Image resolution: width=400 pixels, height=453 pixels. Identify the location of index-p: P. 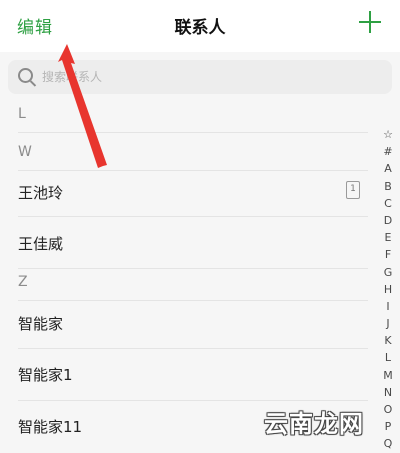
(388, 426).